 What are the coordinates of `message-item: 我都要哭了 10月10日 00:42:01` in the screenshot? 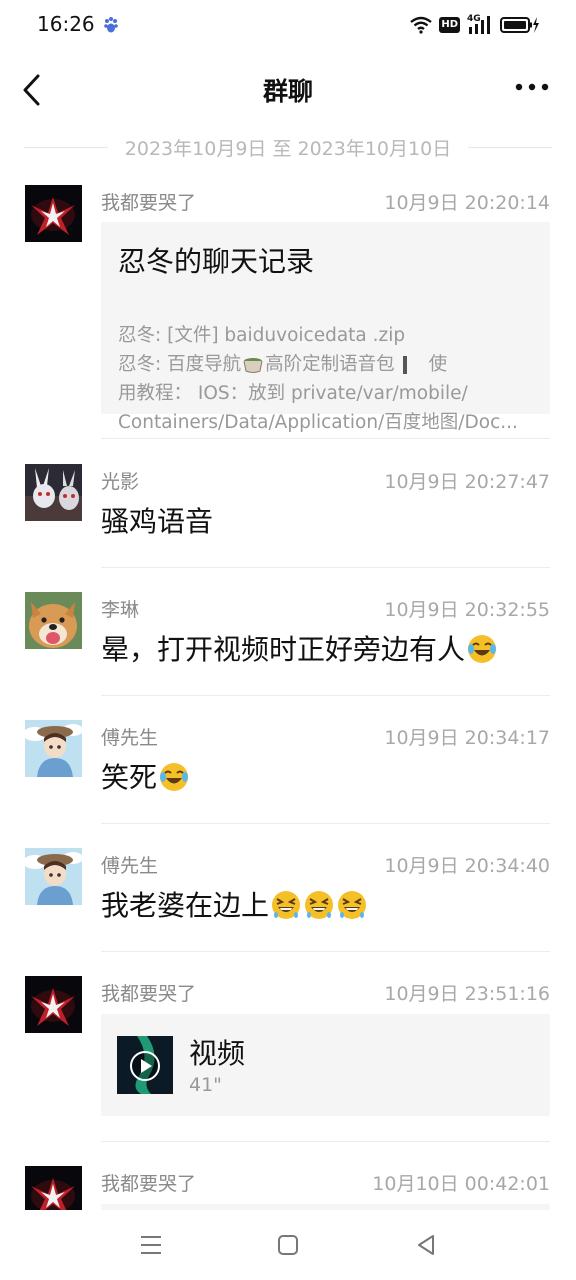 It's located at (288, 1188).